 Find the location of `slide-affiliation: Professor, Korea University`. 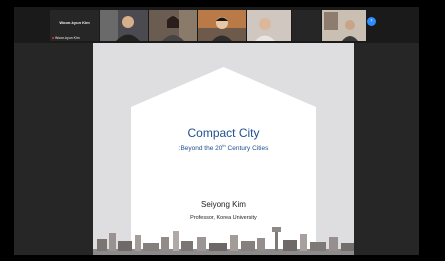

slide-affiliation: Professor, Korea University is located at coordinates (223, 218).